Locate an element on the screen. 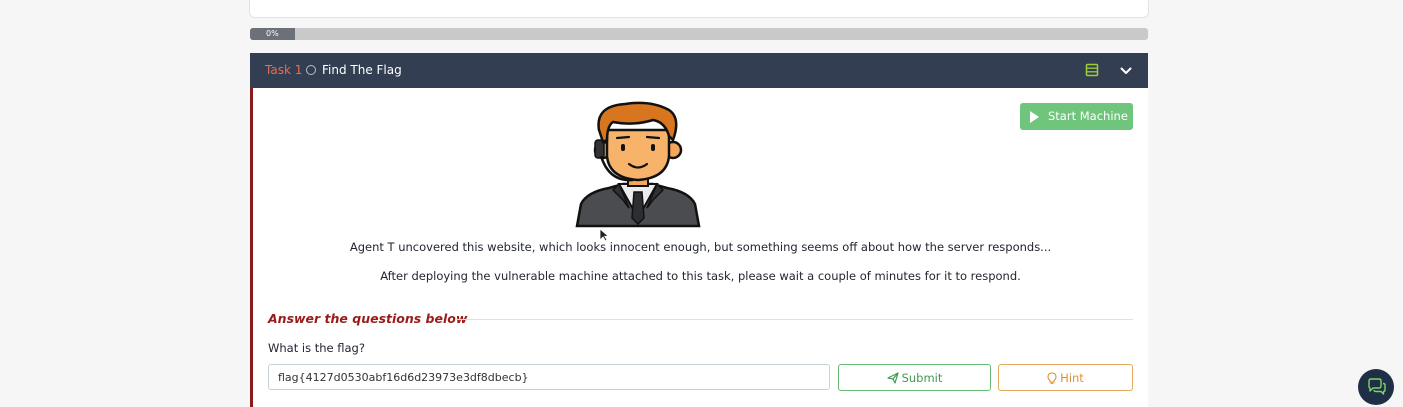 This screenshot has width=1403, height=407. submit-button: Submit is located at coordinates (914, 377).